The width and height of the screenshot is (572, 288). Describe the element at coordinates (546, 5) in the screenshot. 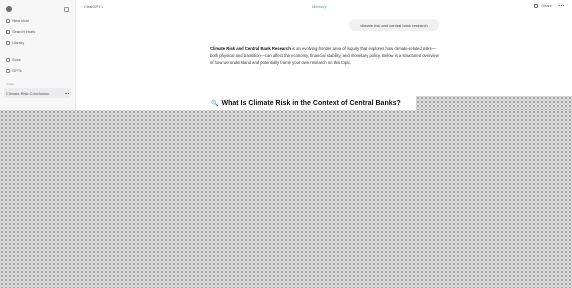

I see `share-label: Share` at that location.